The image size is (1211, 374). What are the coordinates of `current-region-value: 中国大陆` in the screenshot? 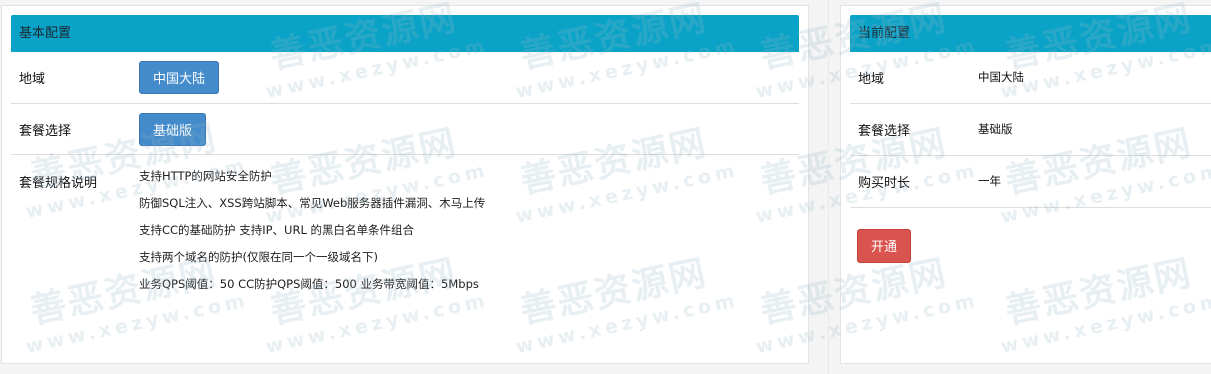 It's located at (1001, 77).